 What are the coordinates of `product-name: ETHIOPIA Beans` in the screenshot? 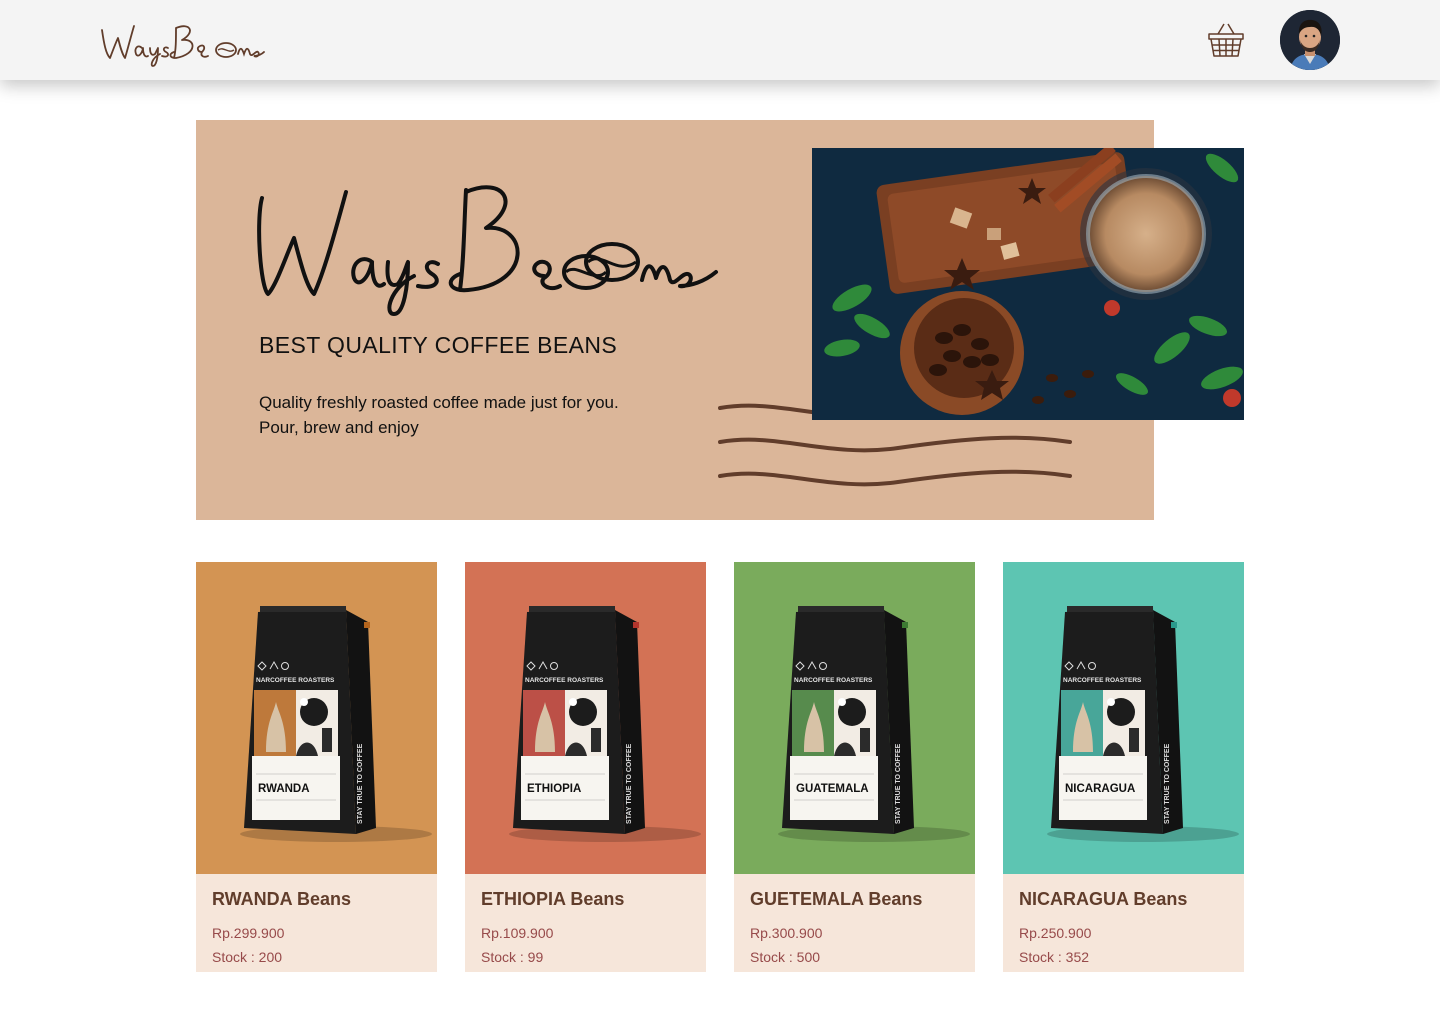 It's located at (553, 899).